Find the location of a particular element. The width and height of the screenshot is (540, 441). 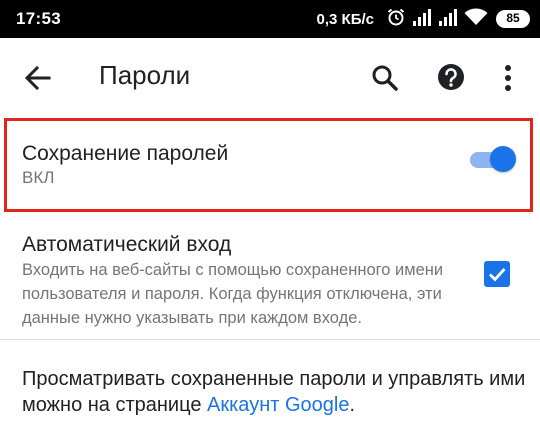

divider is located at coordinates (270, 339).